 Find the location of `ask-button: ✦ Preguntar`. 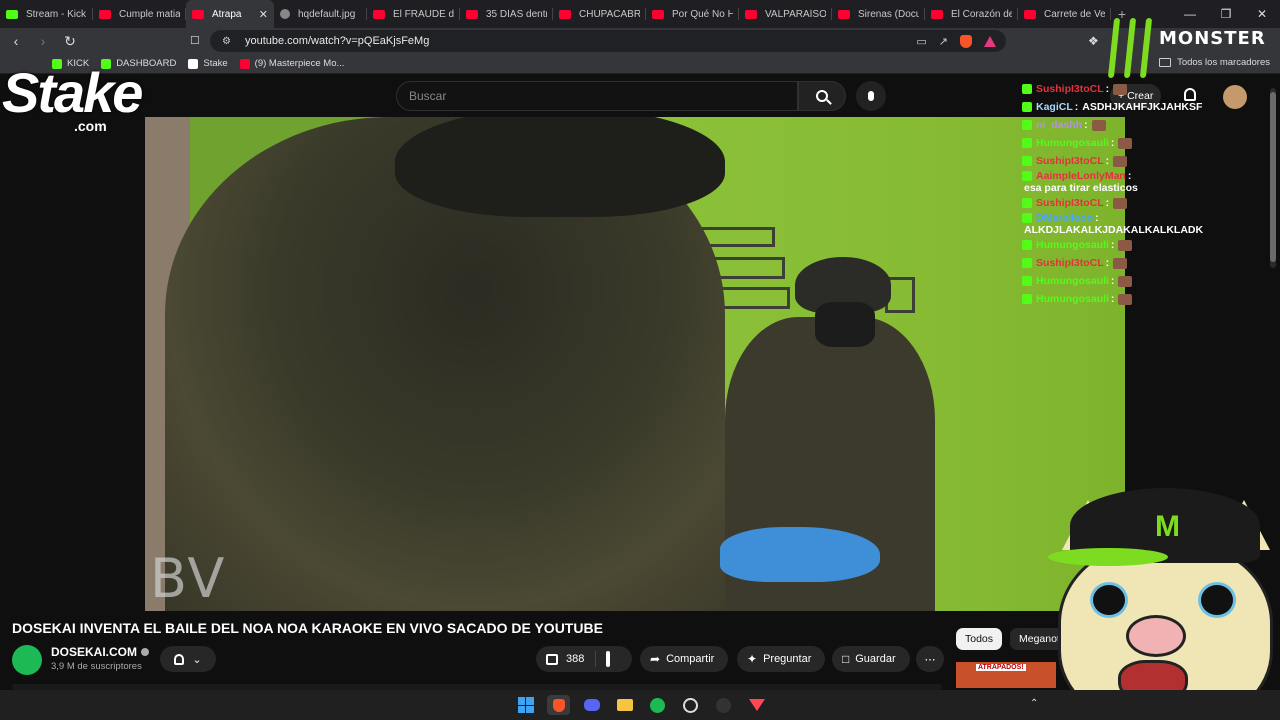

ask-button: ✦ Preguntar is located at coordinates (781, 659).